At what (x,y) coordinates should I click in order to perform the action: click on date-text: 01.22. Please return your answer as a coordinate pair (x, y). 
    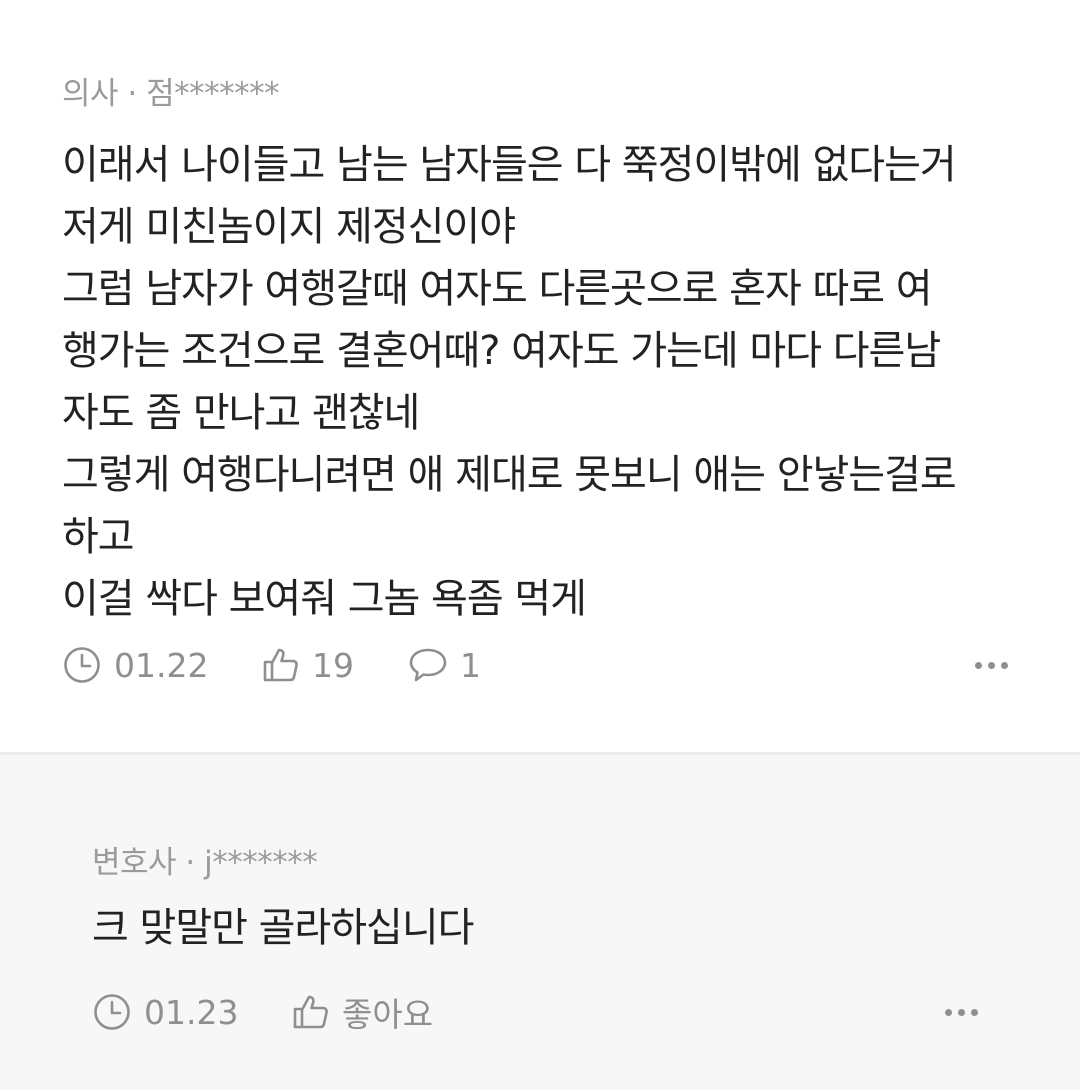
    Looking at the image, I should click on (161, 665).